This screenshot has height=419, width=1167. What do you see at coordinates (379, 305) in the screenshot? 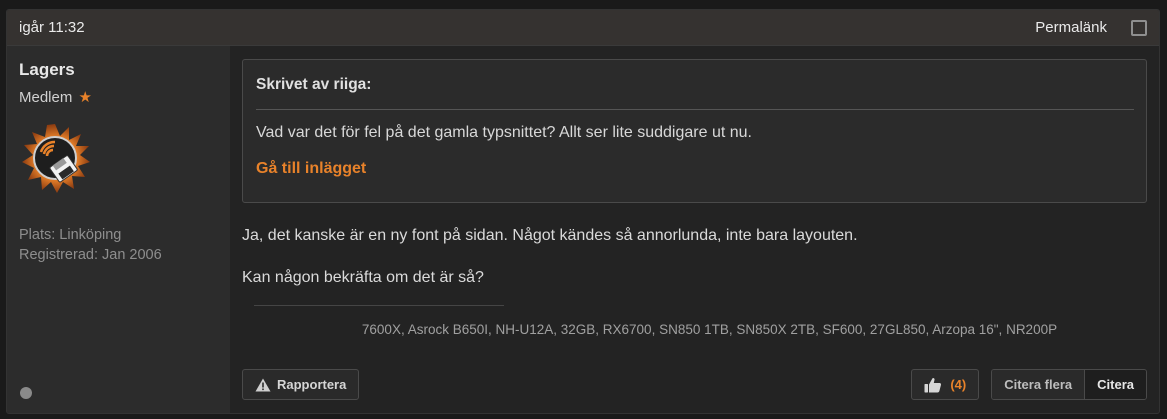
I see `signature-divider` at bounding box center [379, 305].